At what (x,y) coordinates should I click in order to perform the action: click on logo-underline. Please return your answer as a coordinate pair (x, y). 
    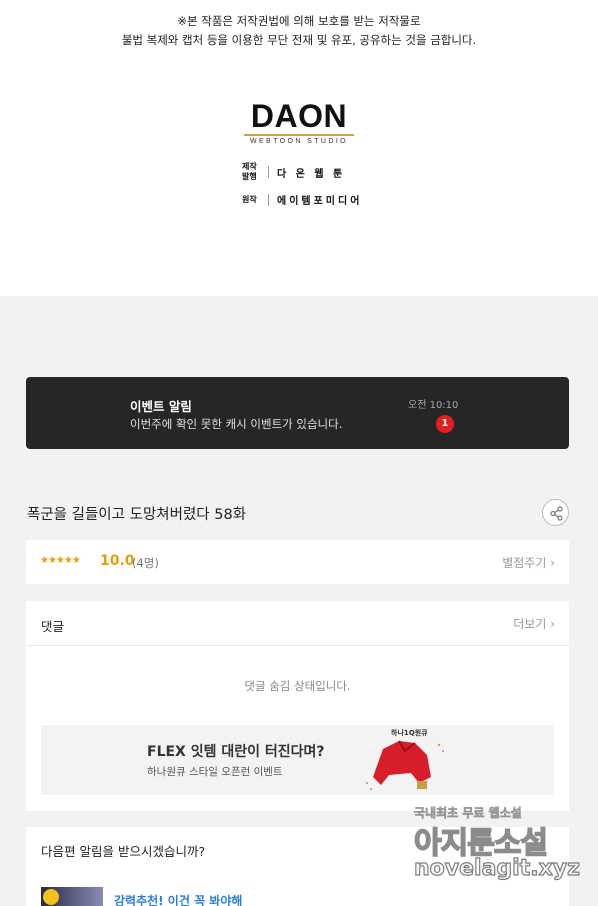
    Looking at the image, I should click on (299, 135).